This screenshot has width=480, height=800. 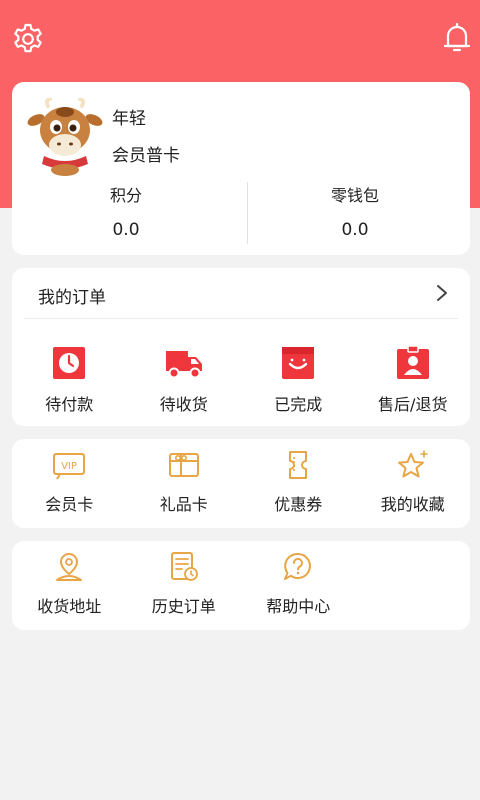 What do you see at coordinates (183, 365) in the screenshot?
I see `delivery-truck-icon` at bounding box center [183, 365].